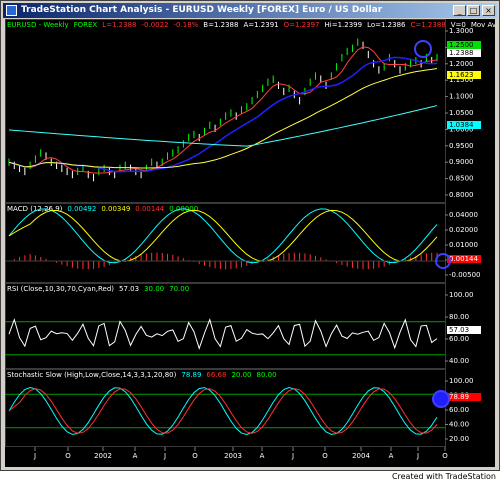  Describe the element at coordinates (463, 215) in the screenshot. I see `y-tick-label: 0.04000` at that location.